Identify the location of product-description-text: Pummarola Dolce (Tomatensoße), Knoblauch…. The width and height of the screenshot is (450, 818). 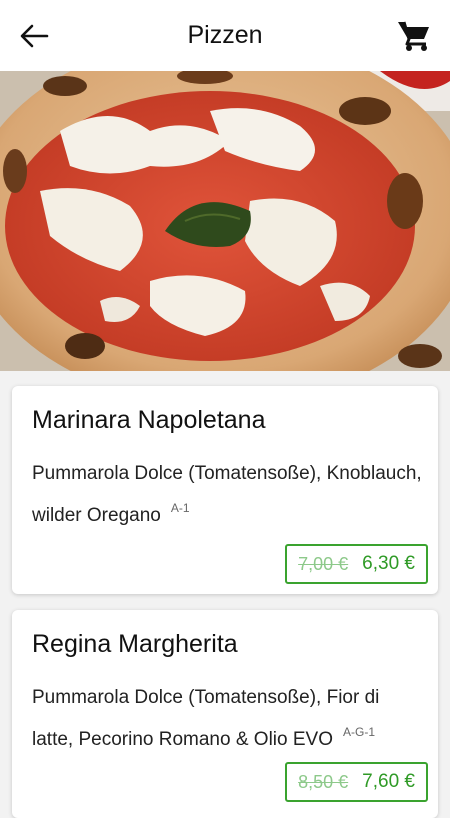
(227, 494).